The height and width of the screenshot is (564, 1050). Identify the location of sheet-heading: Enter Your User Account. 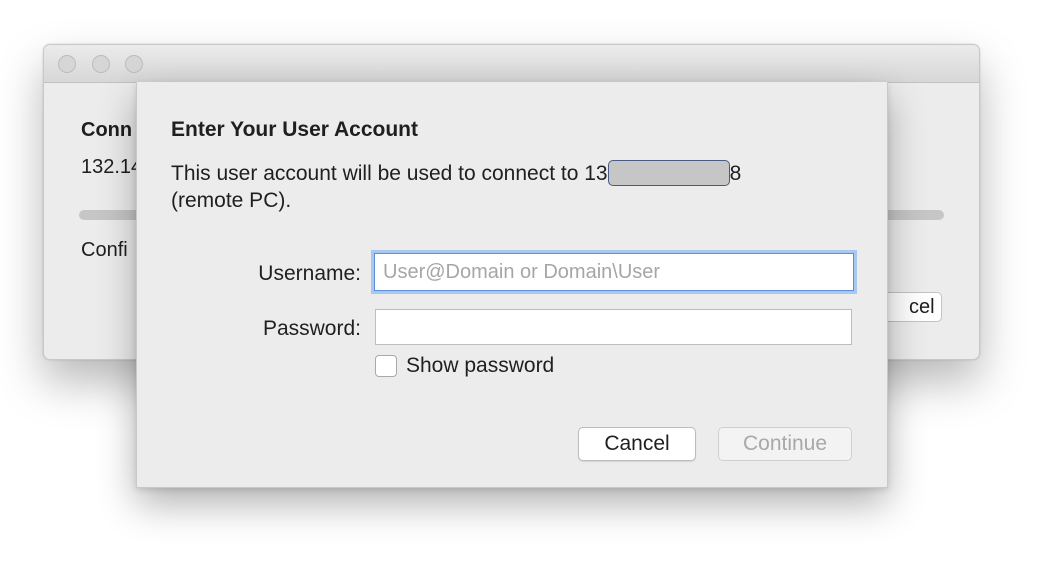
(294, 129).